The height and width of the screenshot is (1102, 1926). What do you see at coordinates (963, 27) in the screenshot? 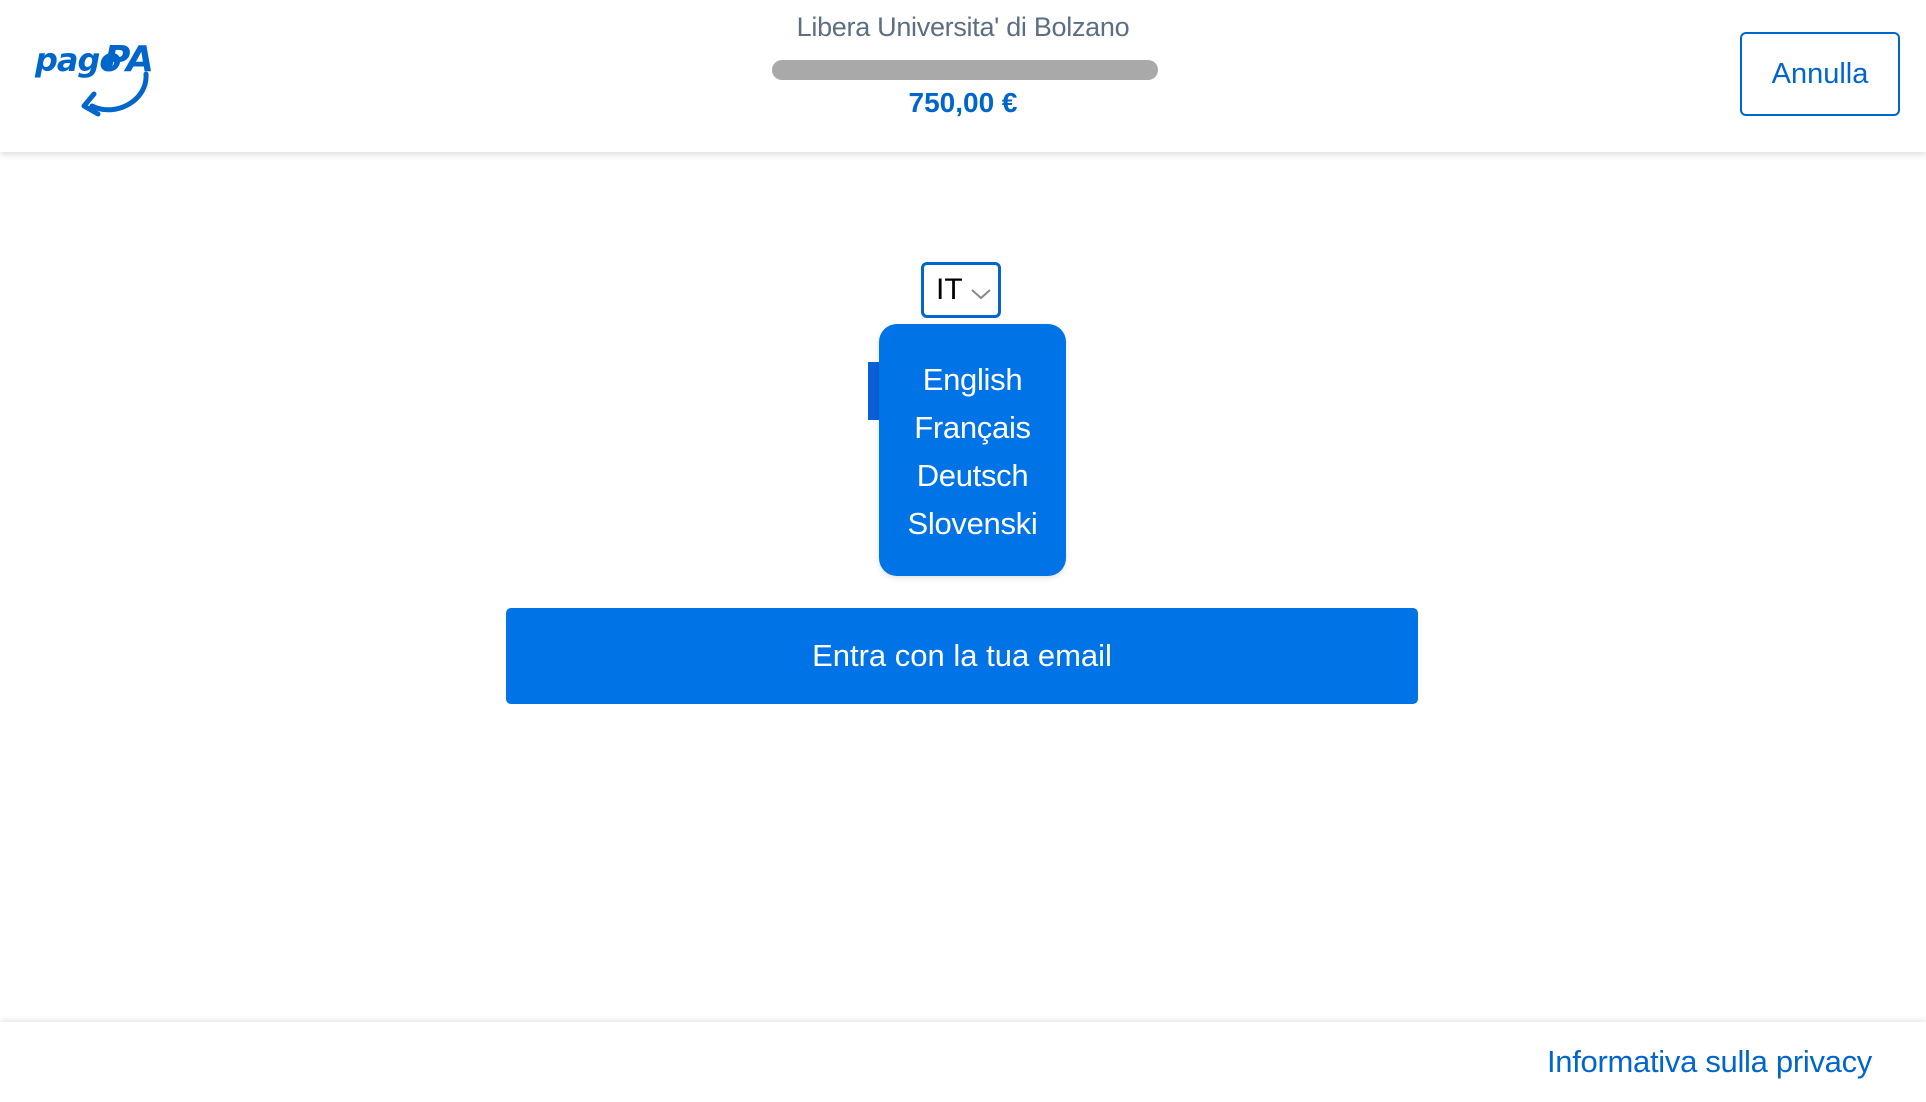
I see `creditor-name: Libera Universita' di Bolzano` at bounding box center [963, 27].